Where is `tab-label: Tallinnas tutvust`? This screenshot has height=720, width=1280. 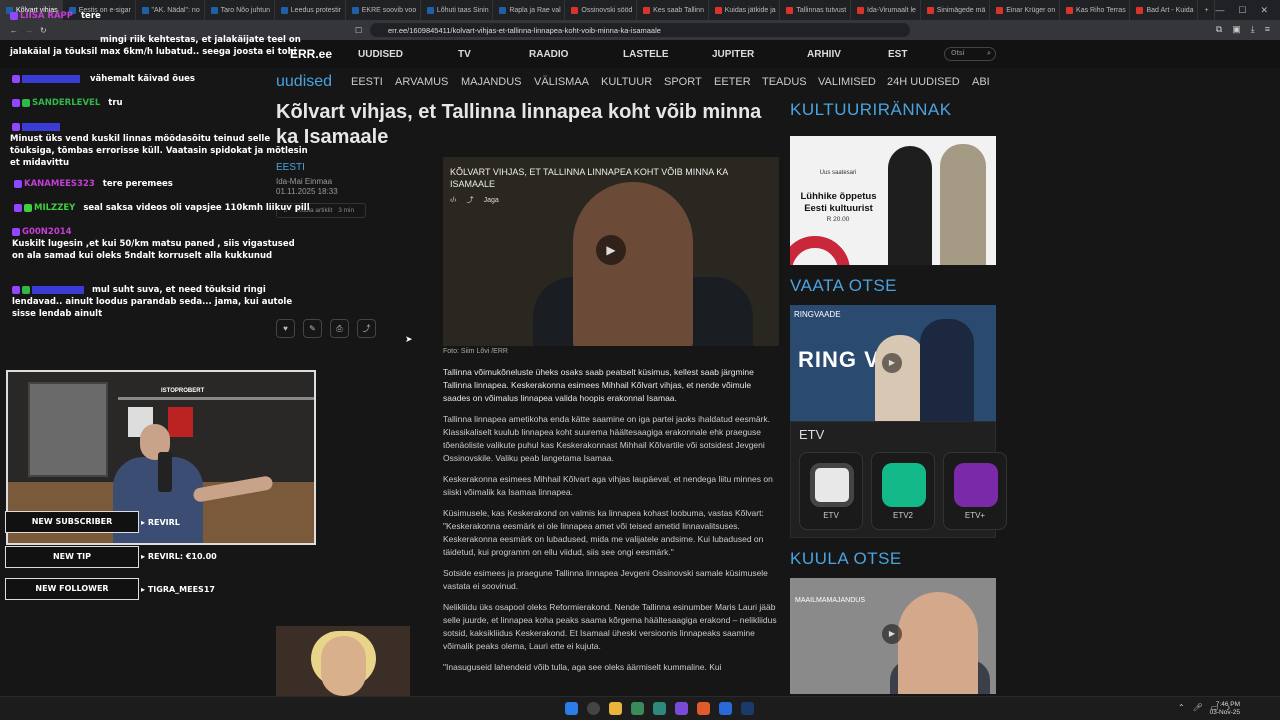 tab-label: Tallinnas tutvust is located at coordinates (821, 10).